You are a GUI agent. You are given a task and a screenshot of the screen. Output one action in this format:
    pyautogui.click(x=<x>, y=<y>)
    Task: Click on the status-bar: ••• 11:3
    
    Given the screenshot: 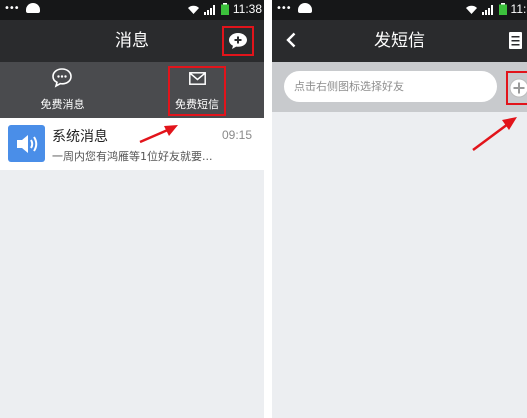 What is the action you would take?
    pyautogui.click(x=399, y=10)
    